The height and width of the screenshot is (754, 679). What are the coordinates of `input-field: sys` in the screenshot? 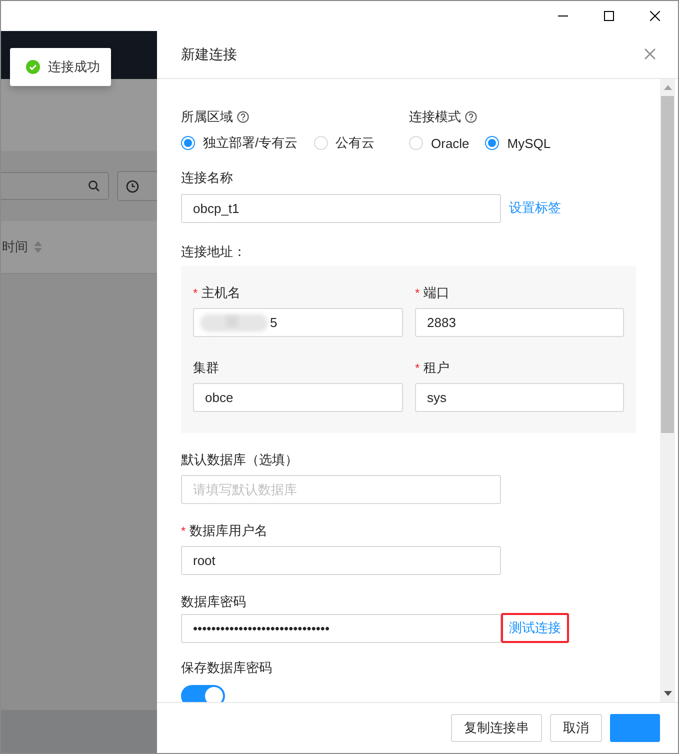 It's located at (519, 397).